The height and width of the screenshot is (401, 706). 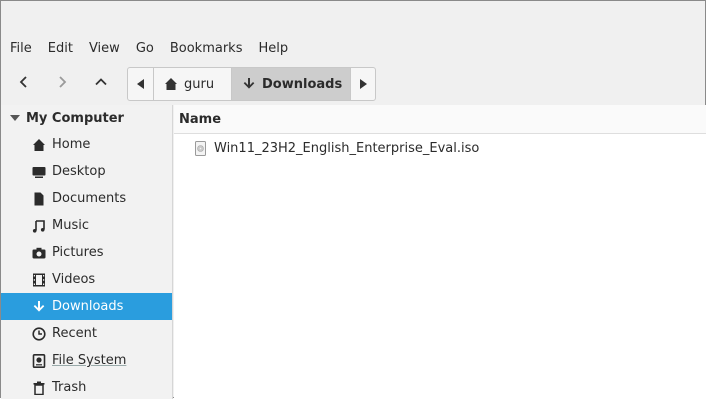 What do you see at coordinates (104, 48) in the screenshot?
I see `menu-view: View` at bounding box center [104, 48].